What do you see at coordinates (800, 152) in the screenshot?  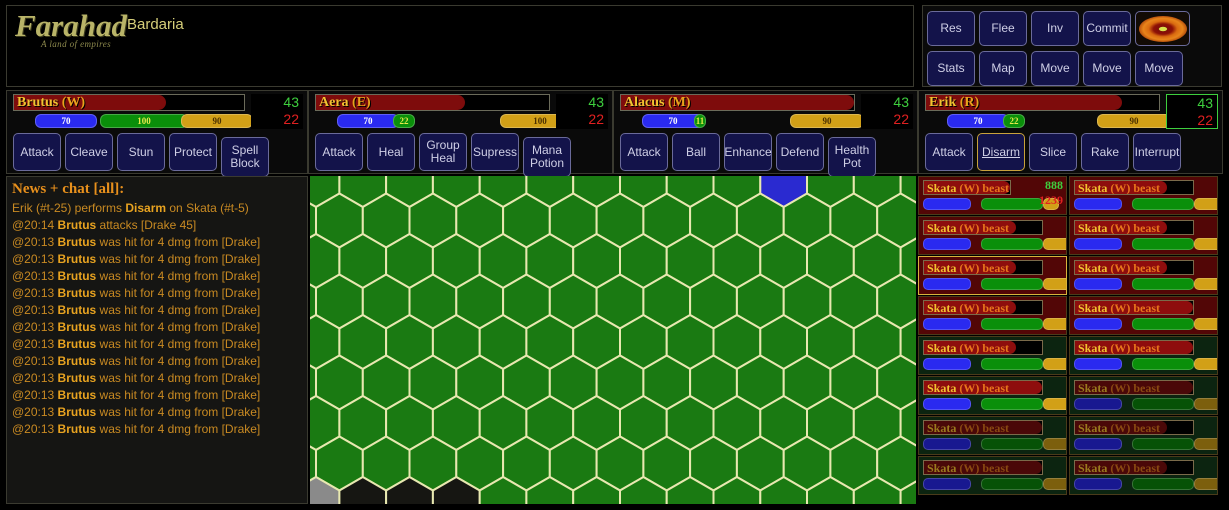 I see `action-button-defend: Defend` at bounding box center [800, 152].